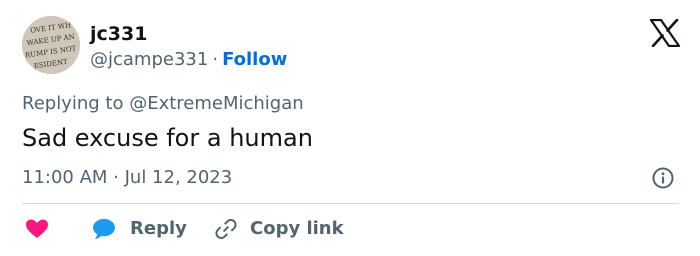 The height and width of the screenshot is (256, 700). Describe the element at coordinates (665, 33) in the screenshot. I see `x-logo-icon` at that location.